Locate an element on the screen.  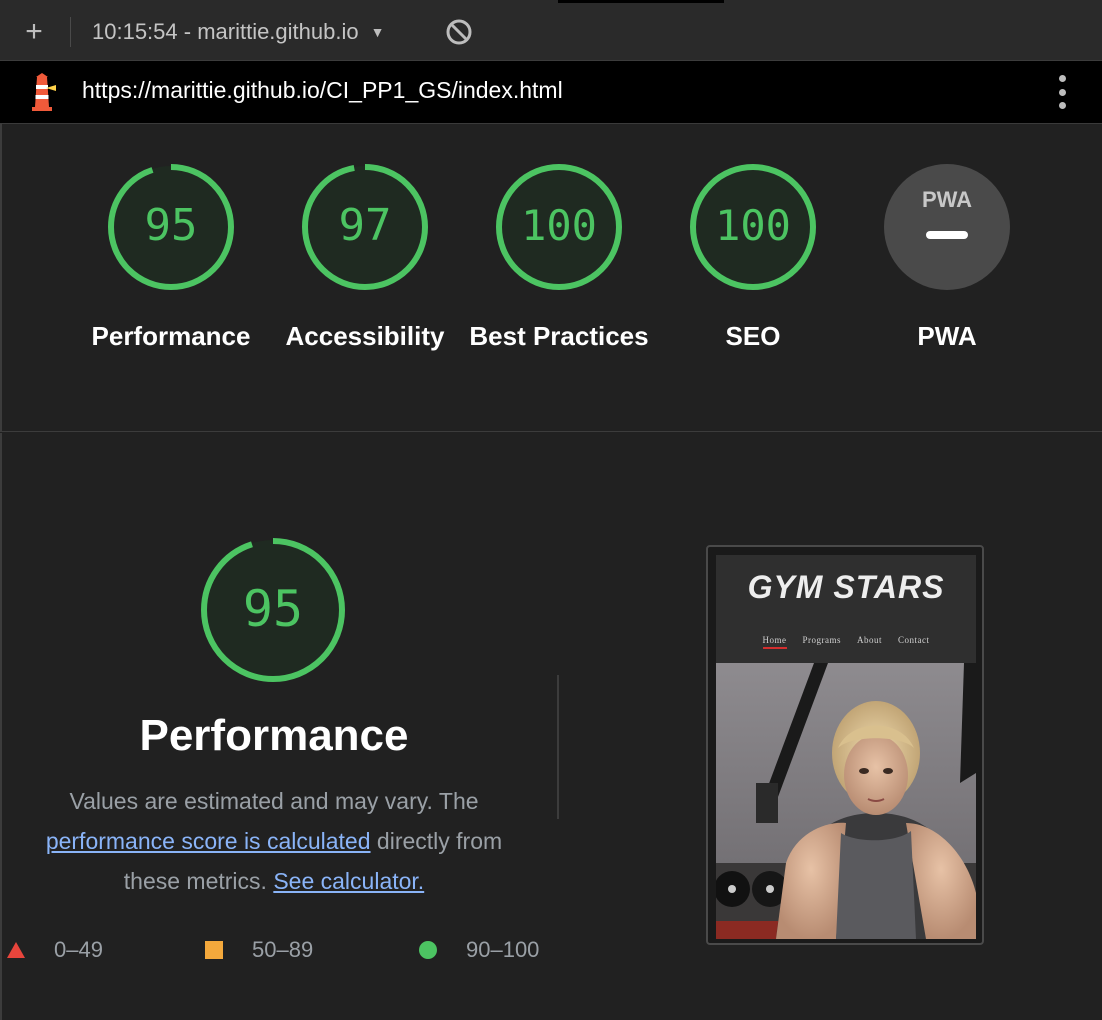
report-select: 10:15:54 - marittie.github.io ▼ is located at coordinates (238, 32).